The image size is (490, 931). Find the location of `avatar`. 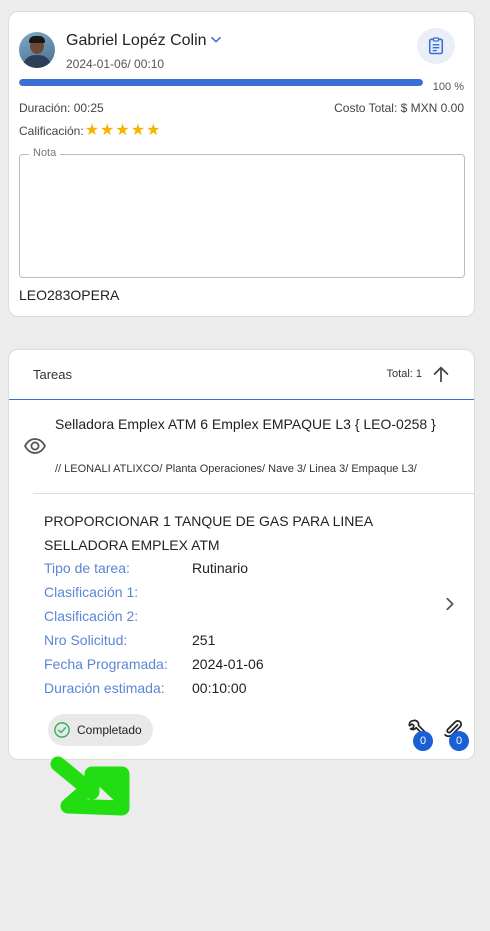

avatar is located at coordinates (37, 50).